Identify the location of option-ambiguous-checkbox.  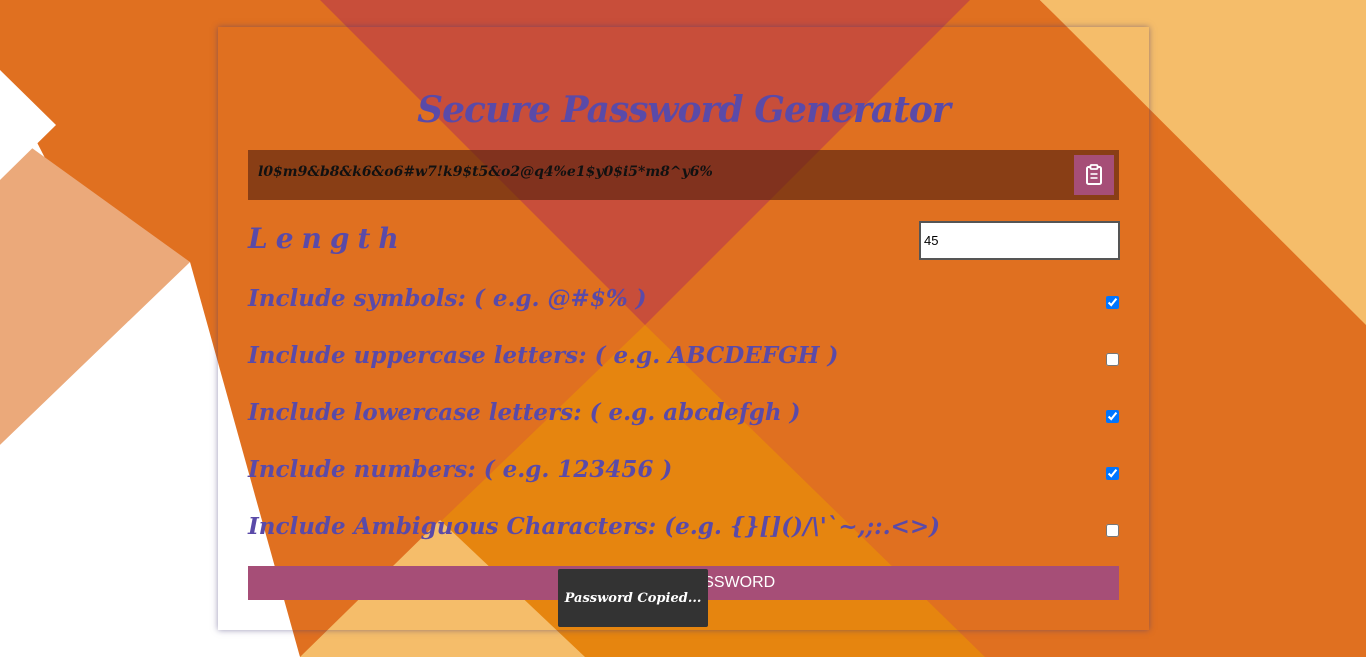
(1112, 530).